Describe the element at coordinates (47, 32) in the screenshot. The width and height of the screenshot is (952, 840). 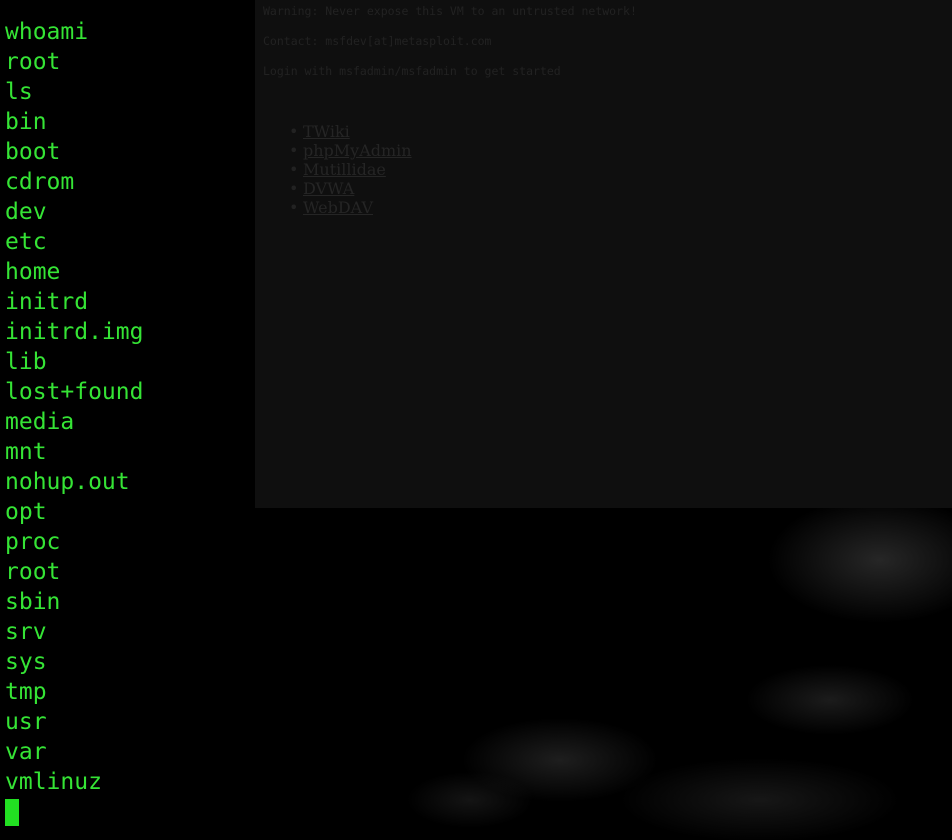
I see `terminal-line: whoami` at that location.